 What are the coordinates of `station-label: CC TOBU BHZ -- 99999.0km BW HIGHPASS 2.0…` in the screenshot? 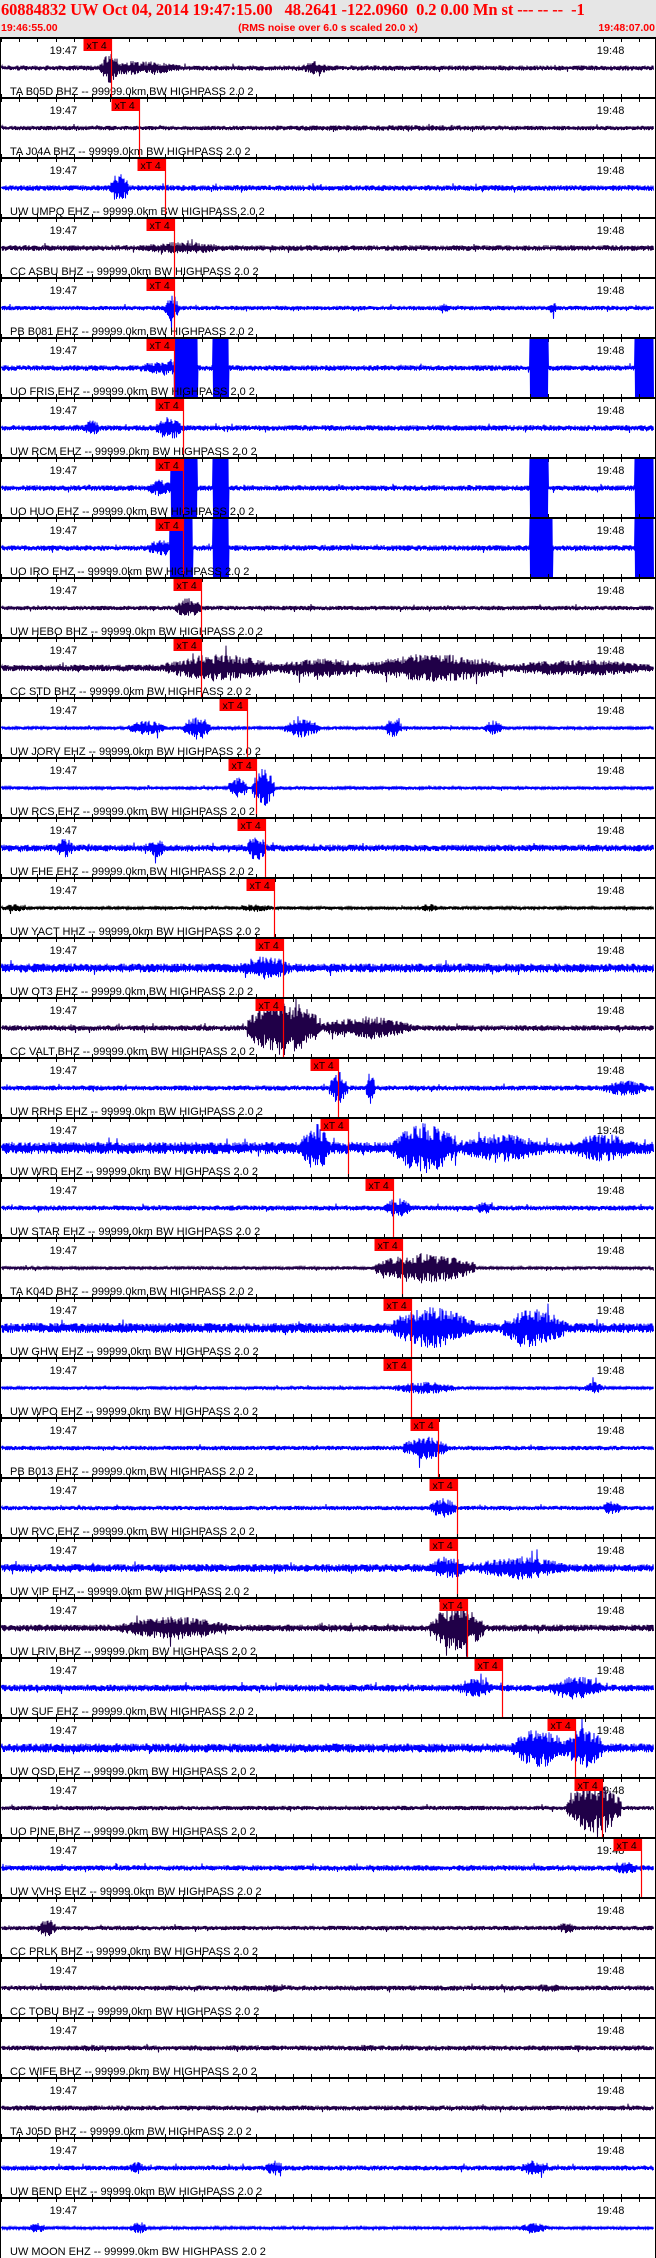 It's located at (134, 2012).